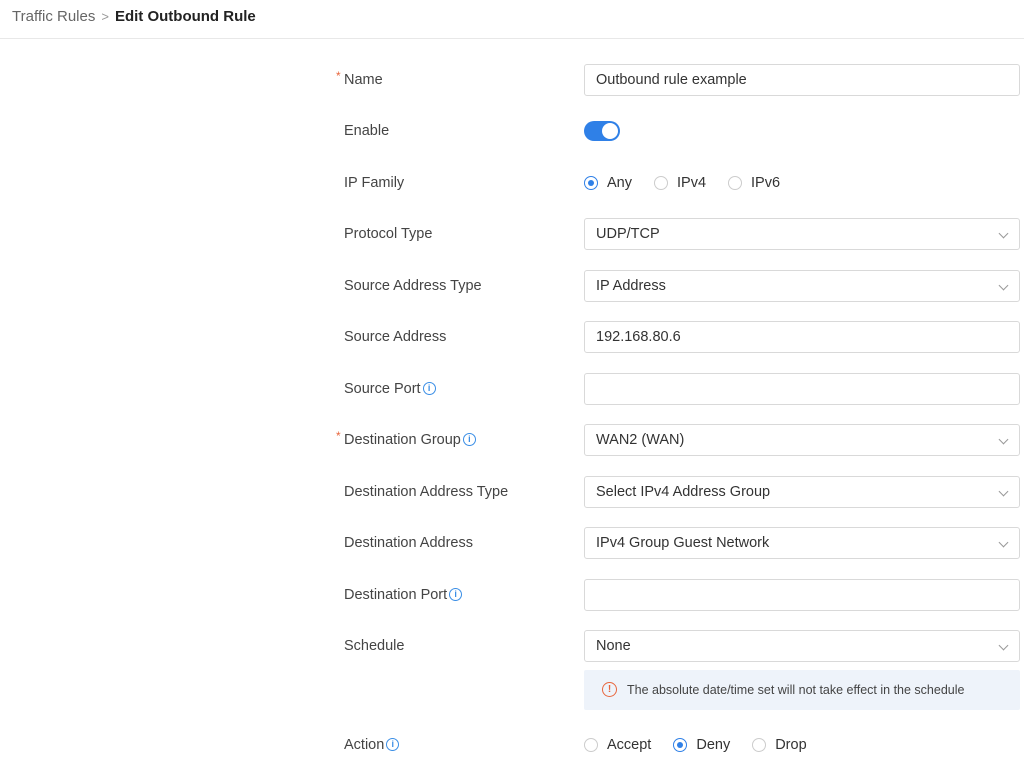 The image size is (1024, 762). I want to click on action-row: Action i Accept Deny Drop, so click(512, 745).